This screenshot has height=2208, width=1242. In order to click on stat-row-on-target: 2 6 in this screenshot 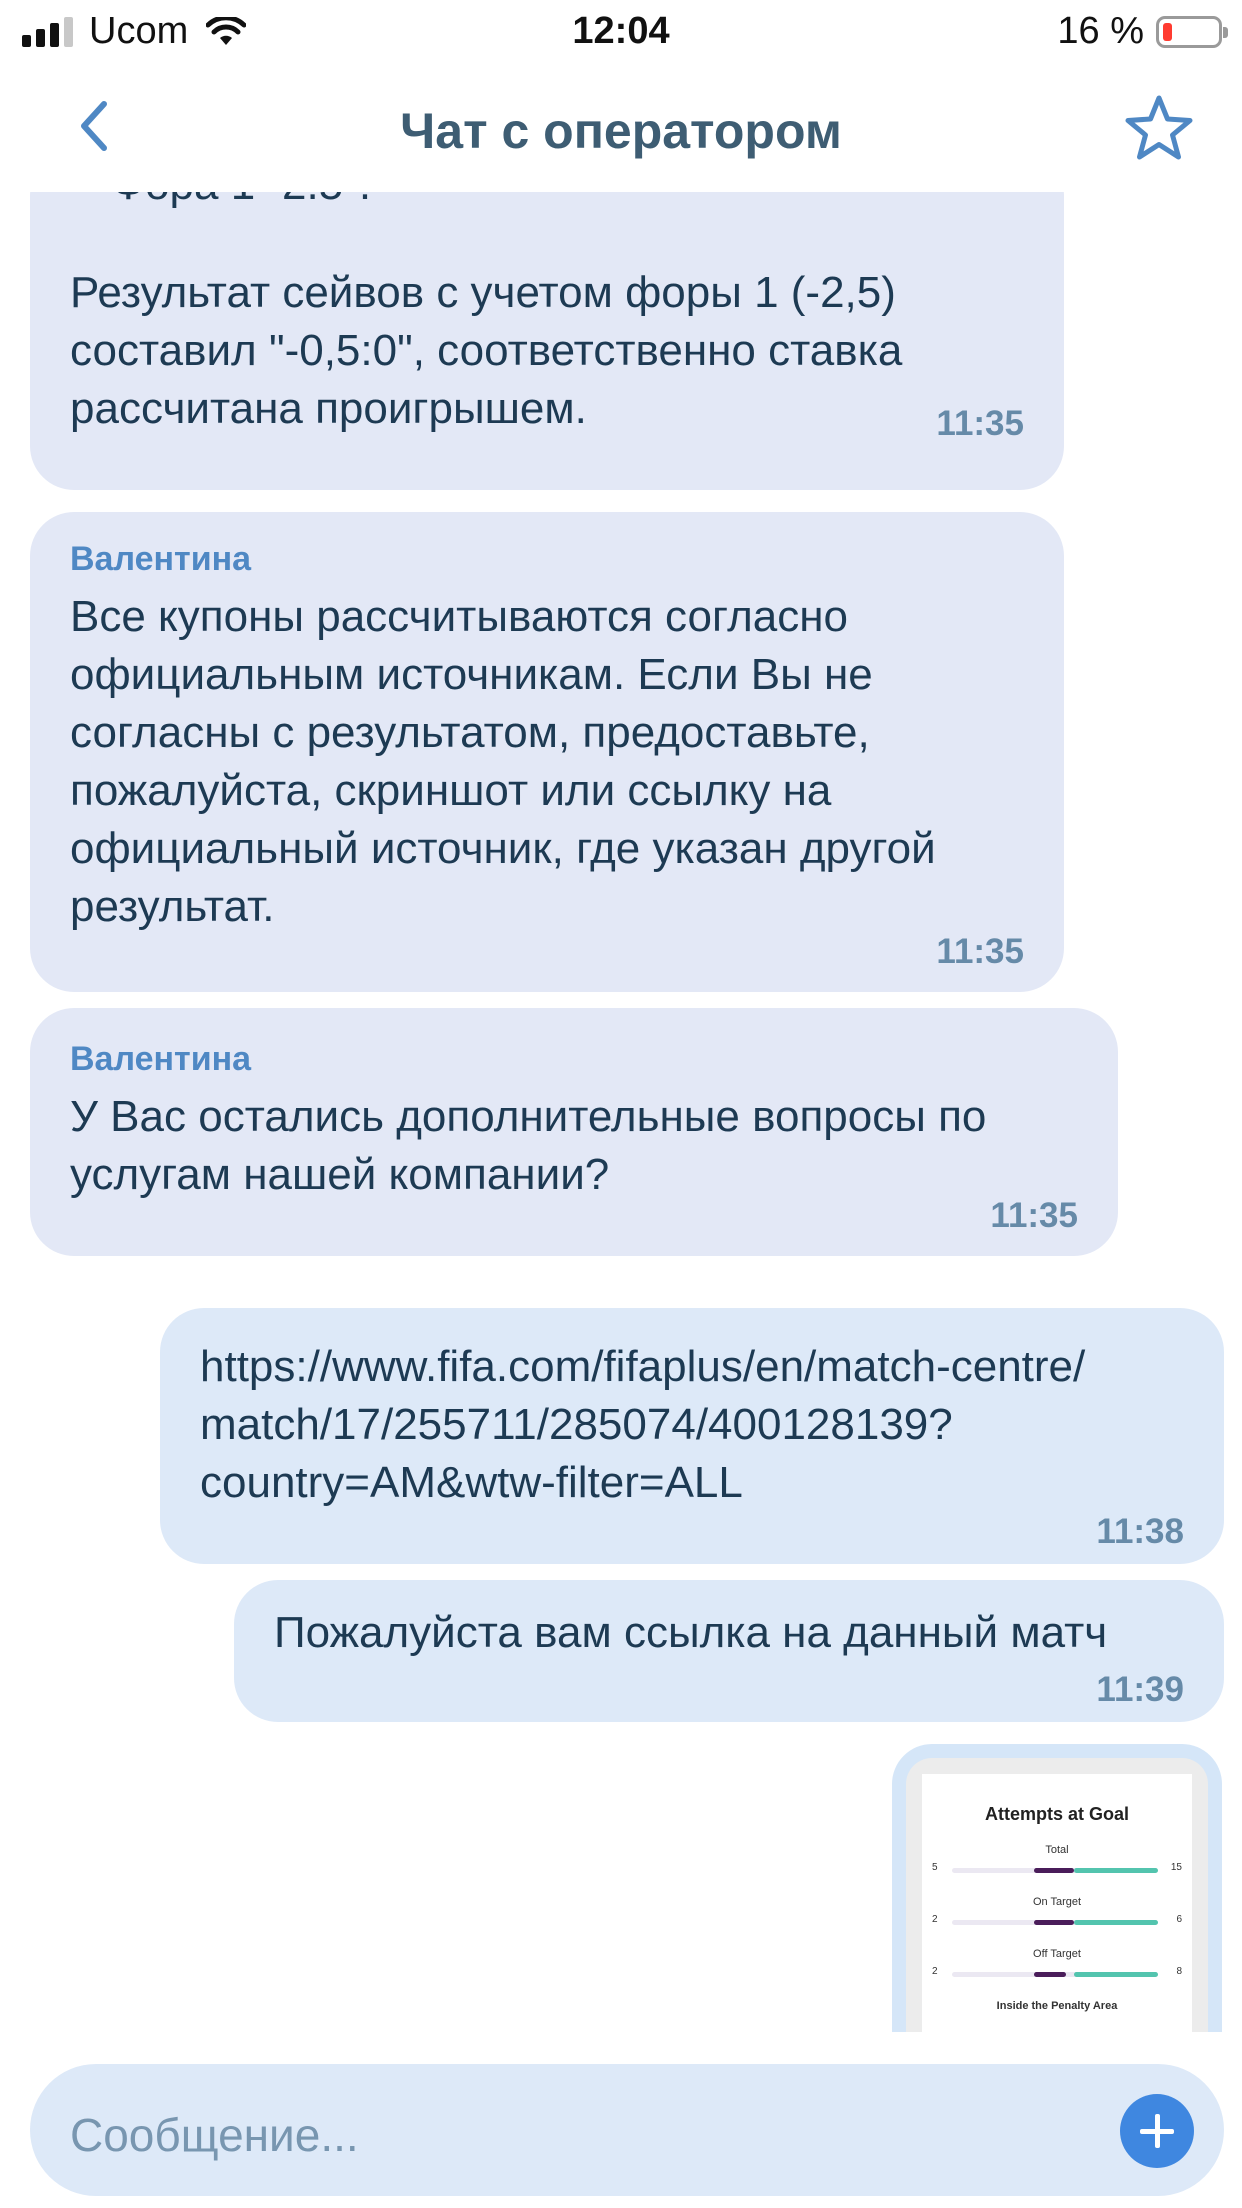, I will do `click(1057, 1921)`.